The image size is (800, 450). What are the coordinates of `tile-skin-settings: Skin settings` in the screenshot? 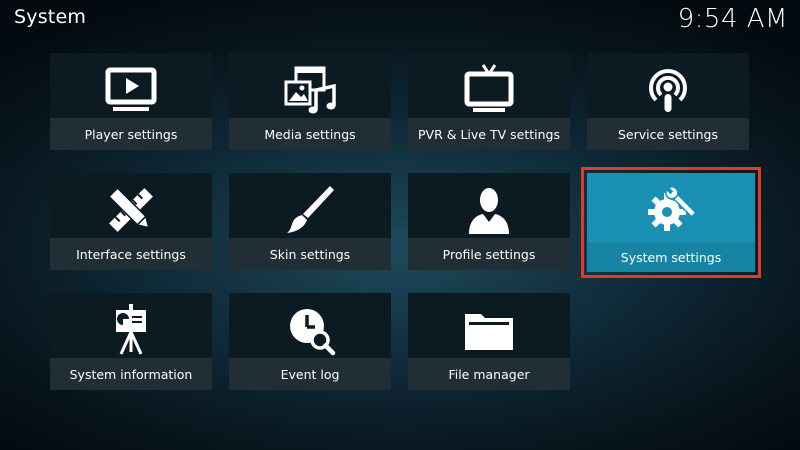 It's located at (310, 221).